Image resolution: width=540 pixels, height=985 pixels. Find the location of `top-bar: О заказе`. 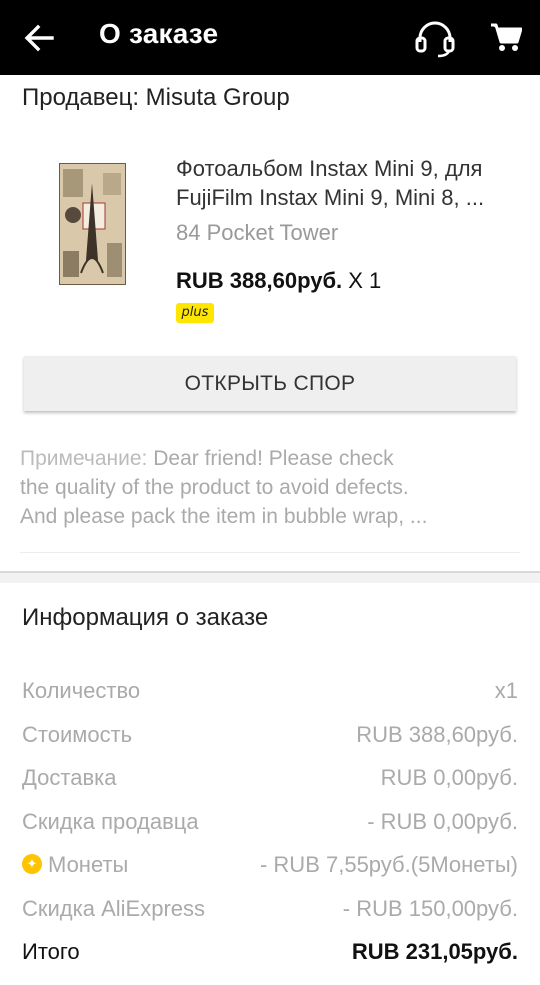

top-bar: О заказе is located at coordinates (270, 37).